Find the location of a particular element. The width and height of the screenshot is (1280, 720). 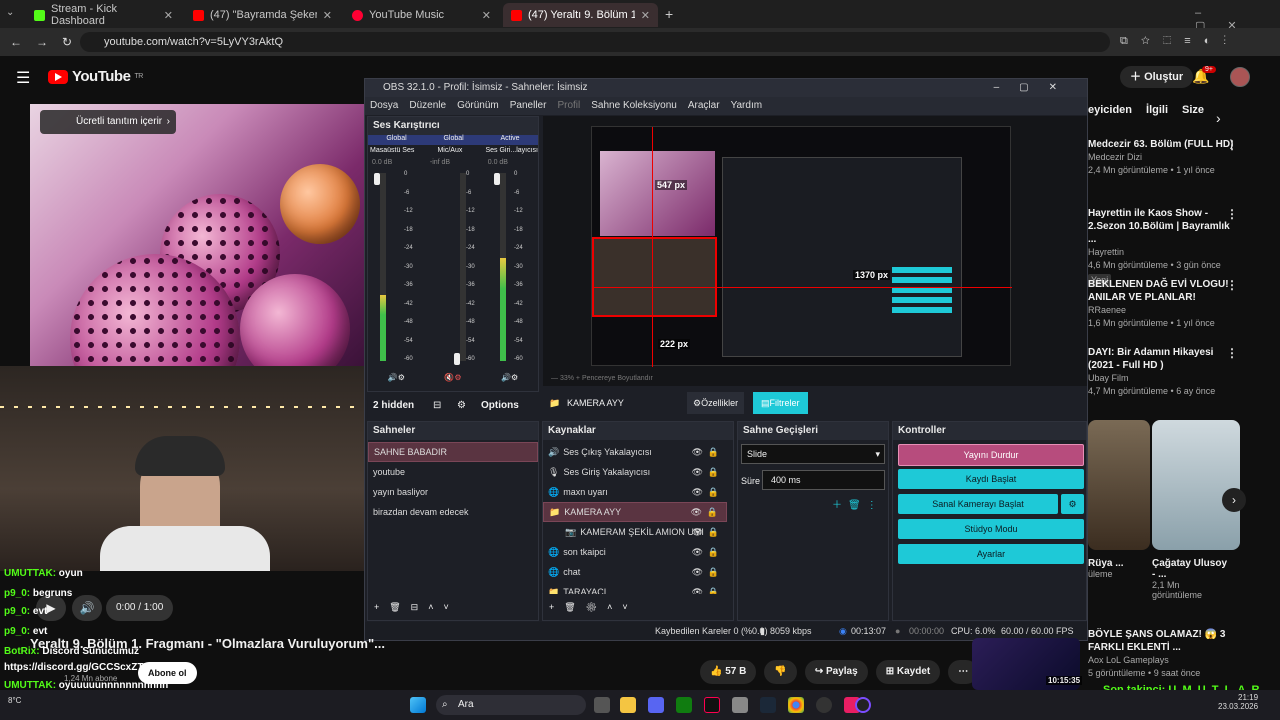

youtube-logo: YouTube TR is located at coordinates (95, 76).